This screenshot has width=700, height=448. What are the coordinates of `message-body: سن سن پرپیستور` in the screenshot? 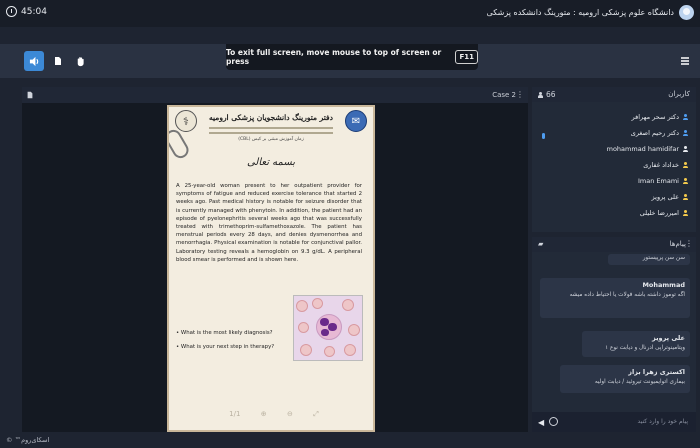 It's located at (663, 258).